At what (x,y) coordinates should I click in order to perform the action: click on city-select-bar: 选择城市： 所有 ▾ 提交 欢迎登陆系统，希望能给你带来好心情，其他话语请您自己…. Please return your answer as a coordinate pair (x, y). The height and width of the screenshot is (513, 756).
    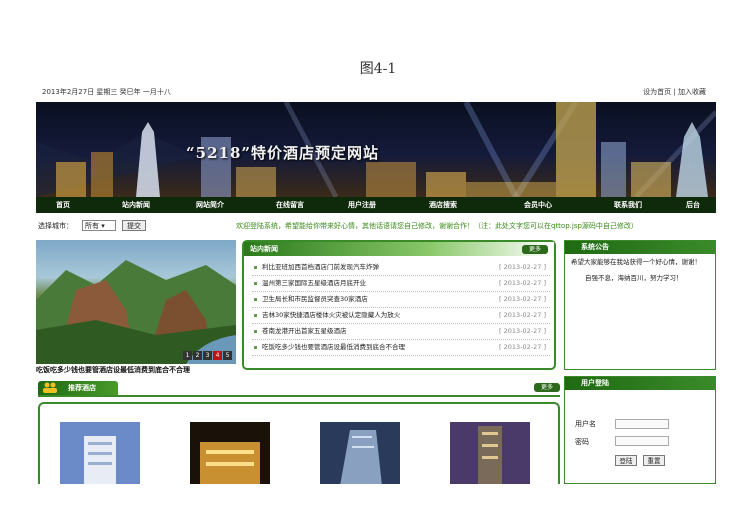
    Looking at the image, I should click on (376, 226).